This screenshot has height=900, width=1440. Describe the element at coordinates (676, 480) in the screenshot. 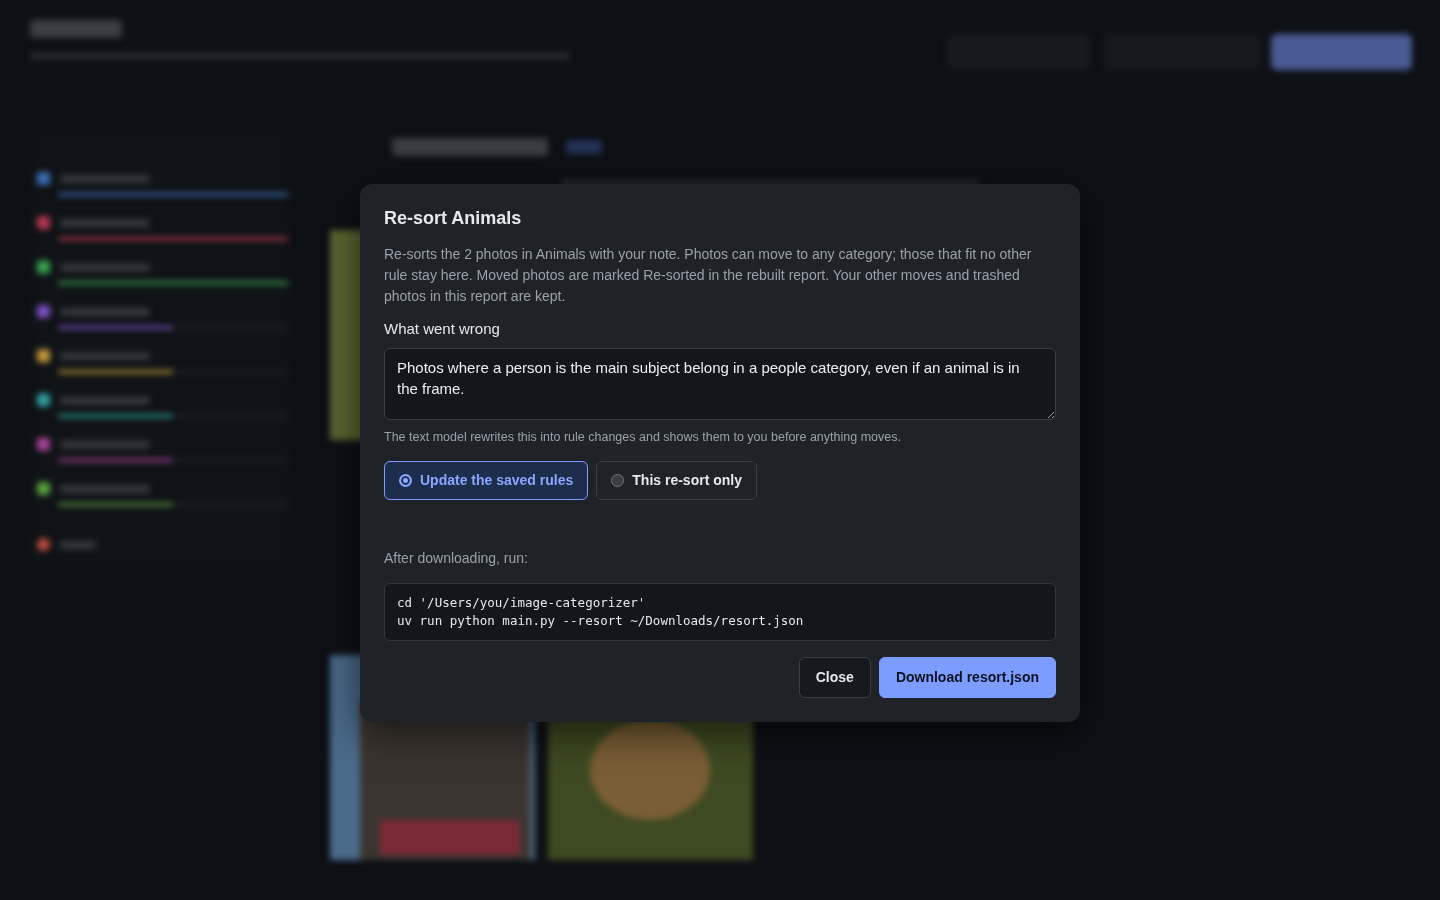

I see `option-button: This re-sort only` at that location.